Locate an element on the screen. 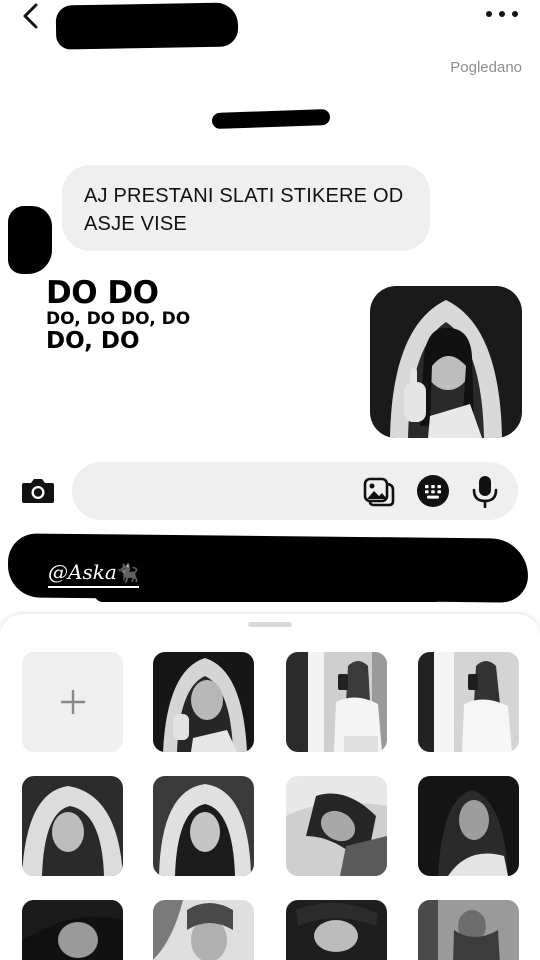 The height and width of the screenshot is (960, 540). message-text: AJ PRESTANI SLATI STIKERE OD ASJE VISE is located at coordinates (244, 210).